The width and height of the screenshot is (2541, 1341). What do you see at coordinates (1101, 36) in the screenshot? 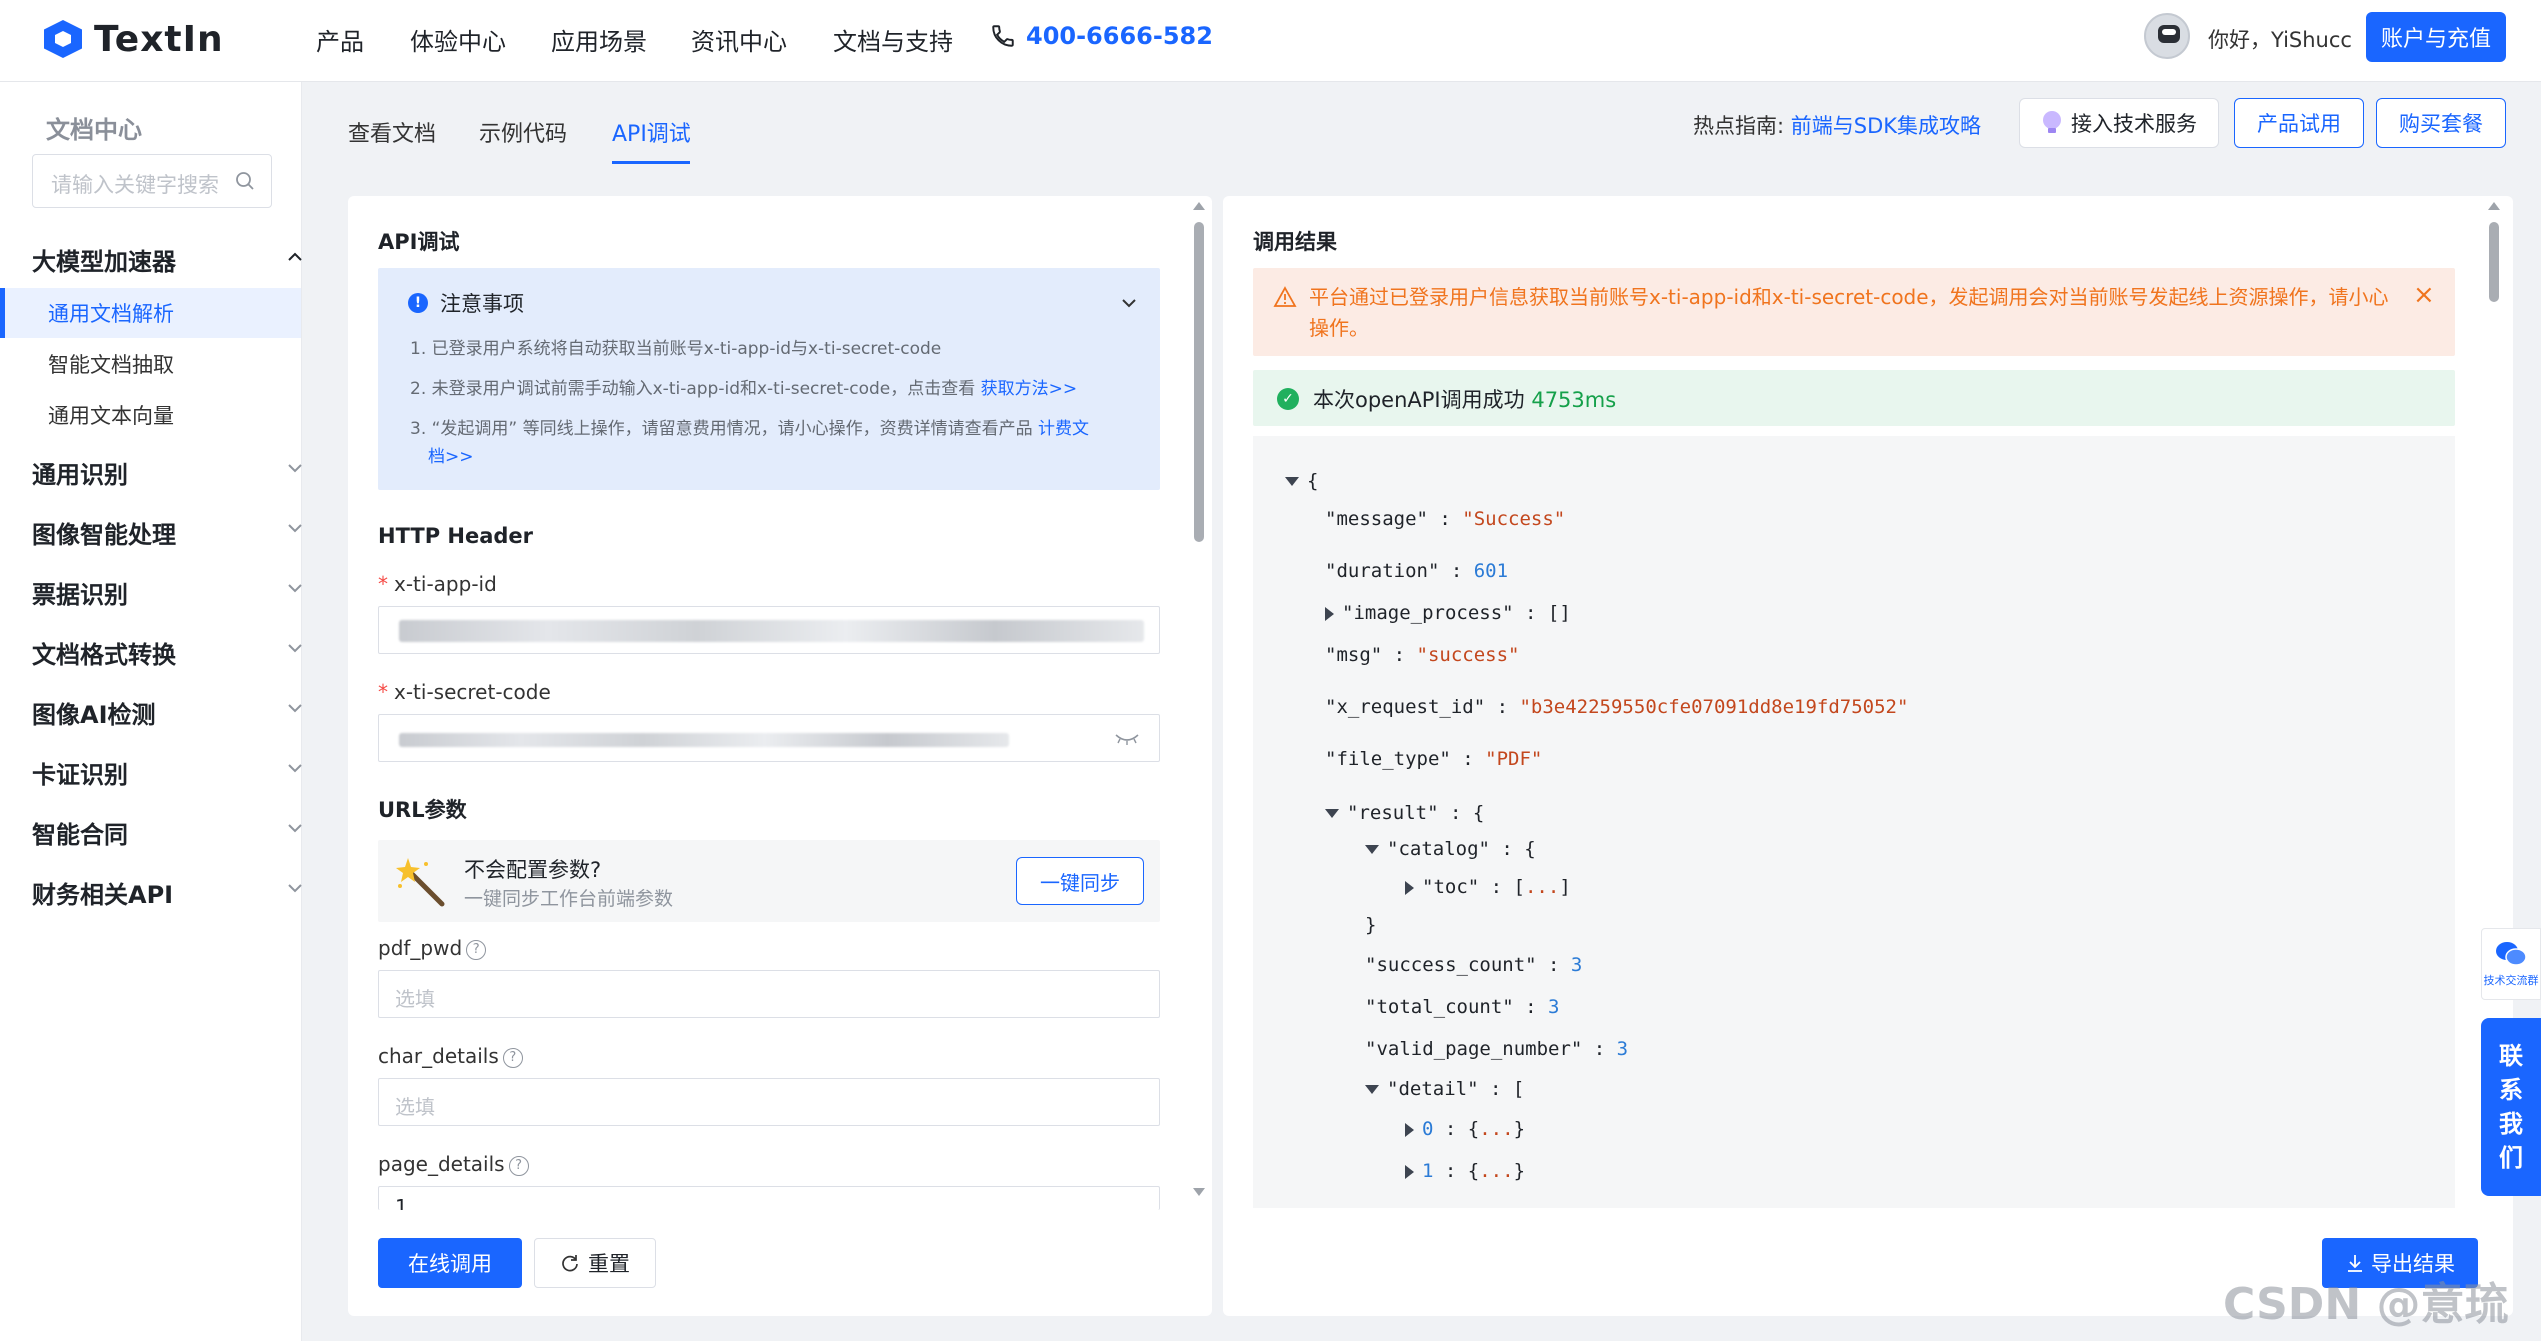
I see `phone-link: 400-6666-582` at bounding box center [1101, 36].